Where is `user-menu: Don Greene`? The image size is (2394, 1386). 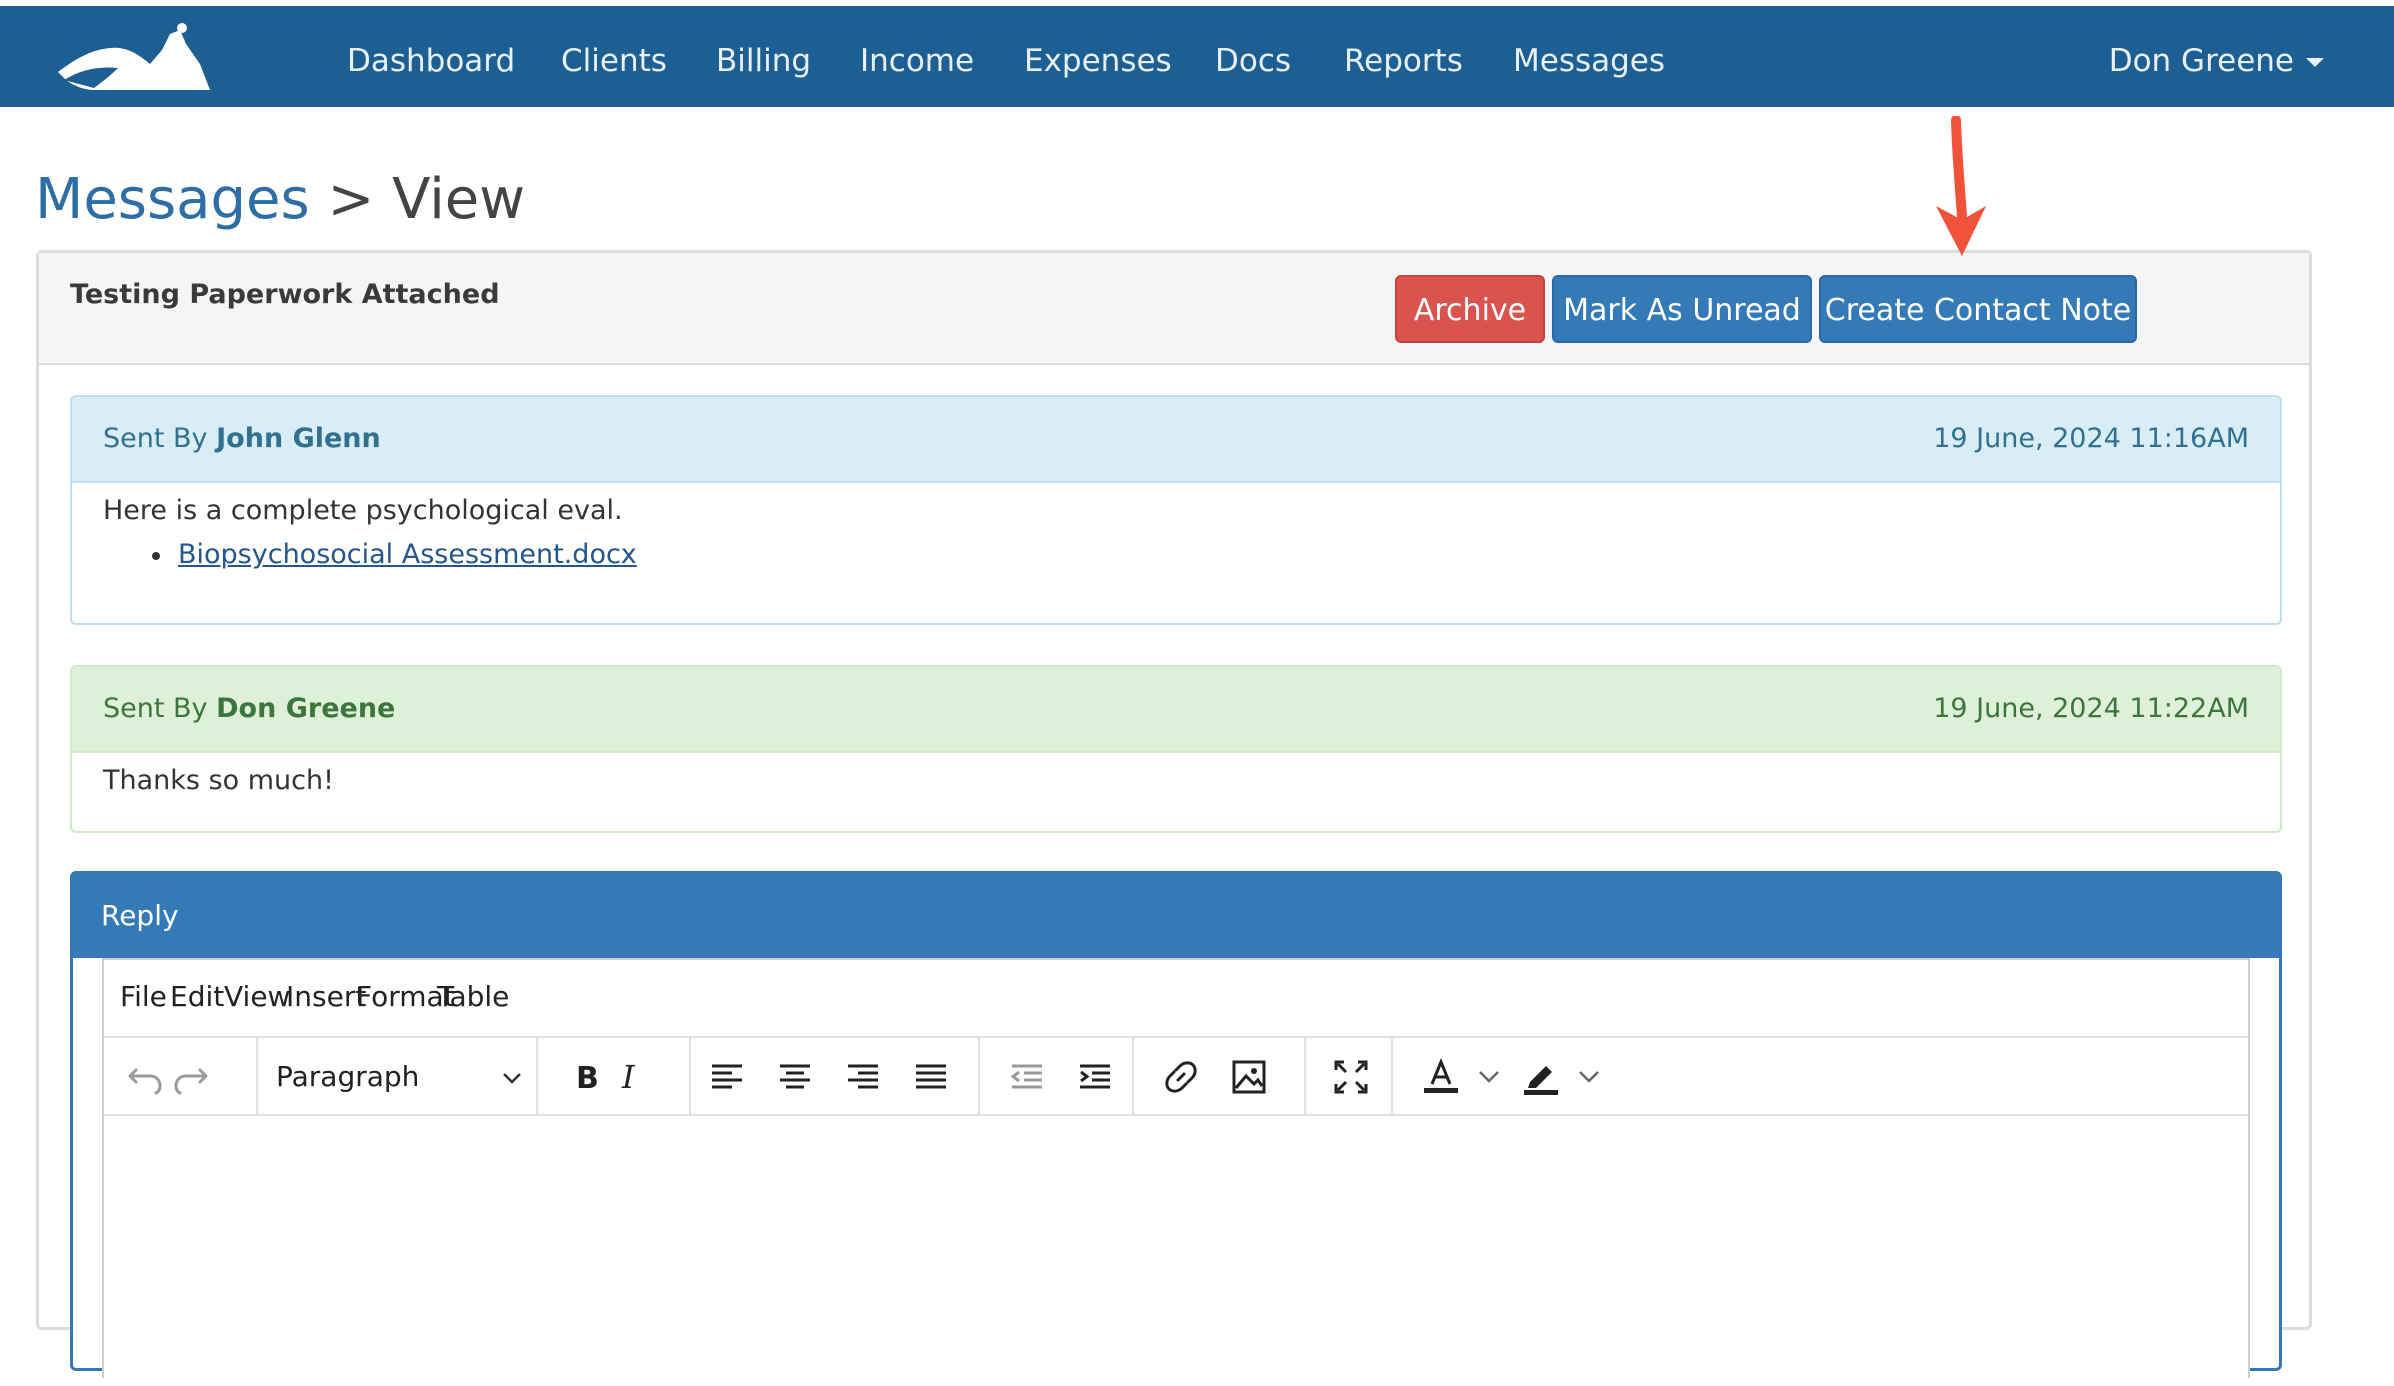
user-menu: Don Greene is located at coordinates (2216, 61).